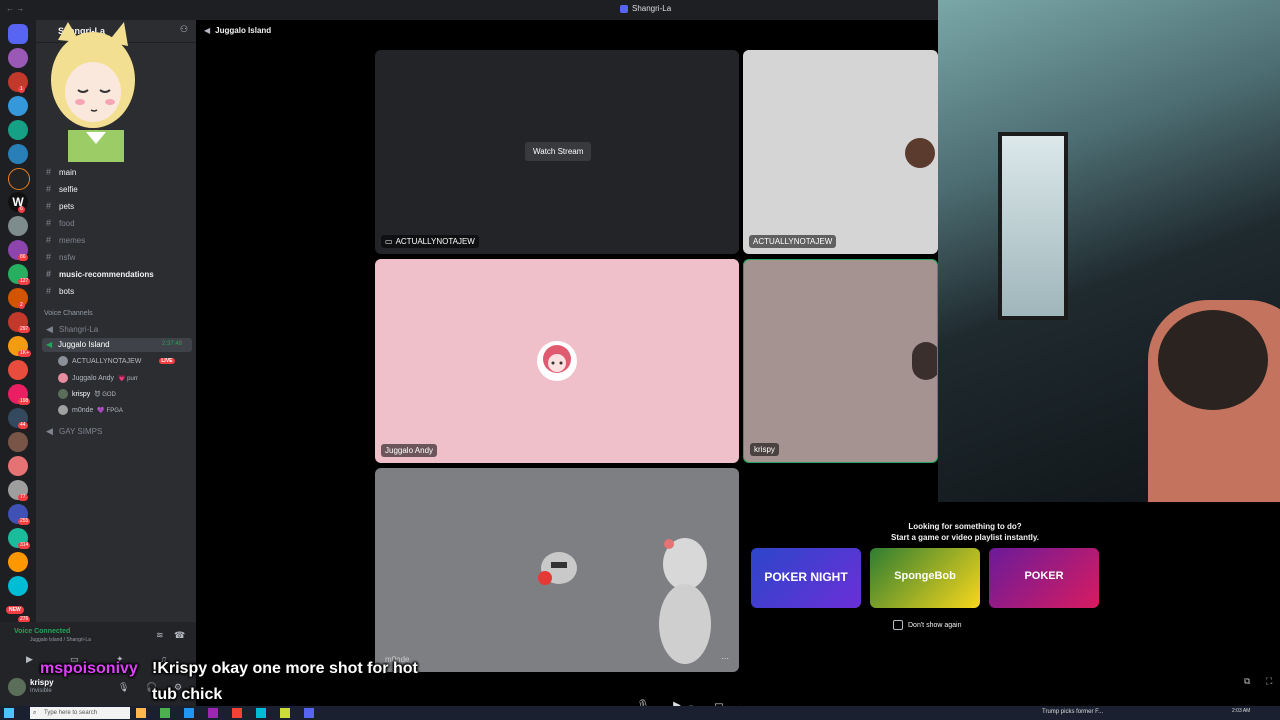 The image size is (1280, 720). Describe the element at coordinates (685, 594) in the screenshot. I see `creature-figure` at that location.